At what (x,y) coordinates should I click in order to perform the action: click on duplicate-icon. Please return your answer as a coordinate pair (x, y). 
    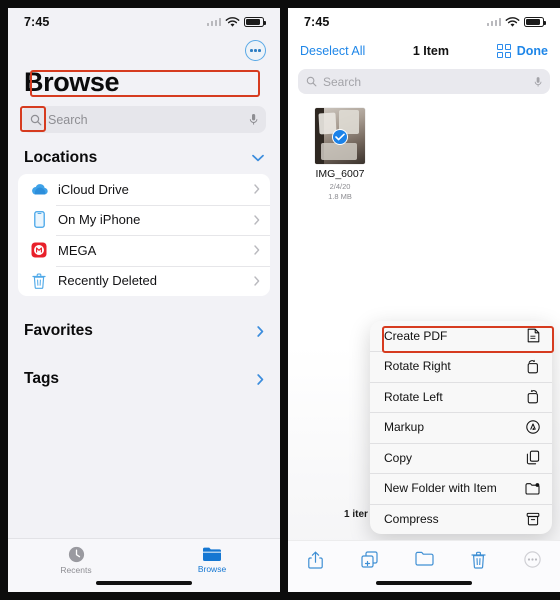
    Looking at the image, I should click on (369, 559).